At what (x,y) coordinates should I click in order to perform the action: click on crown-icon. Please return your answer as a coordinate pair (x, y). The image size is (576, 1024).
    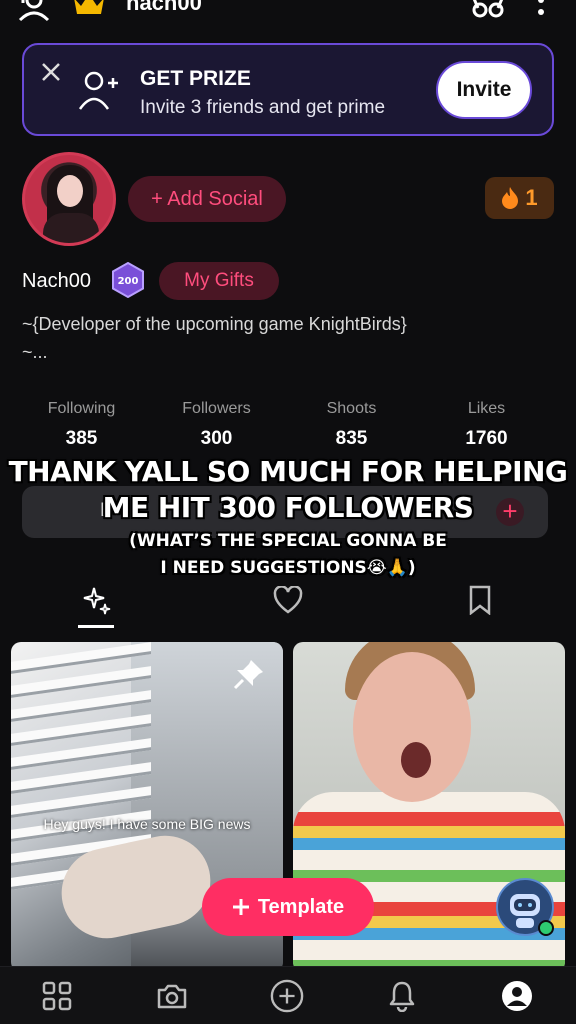
    Looking at the image, I should click on (89, 9).